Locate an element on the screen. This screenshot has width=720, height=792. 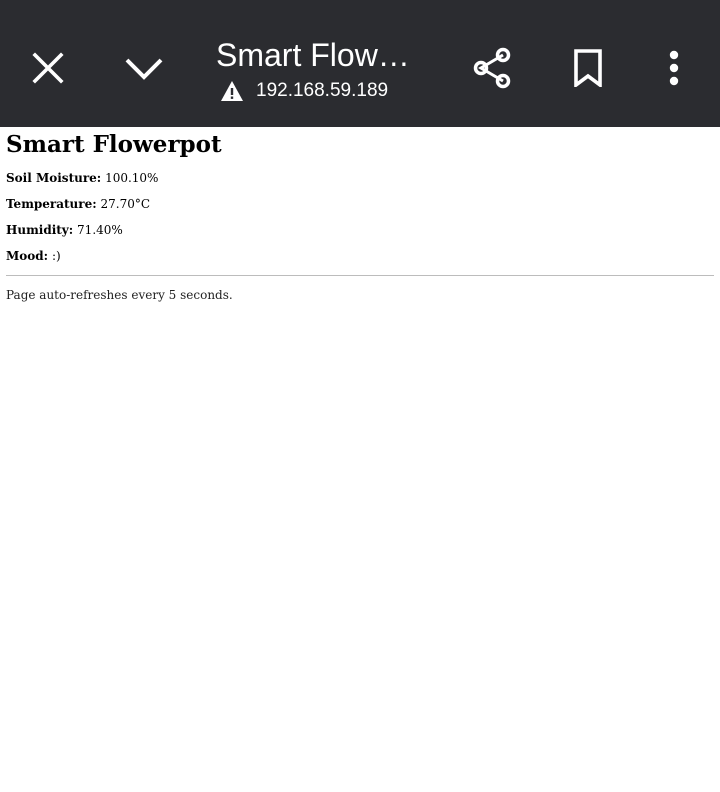
bookmark-button is located at coordinates (588, 68).